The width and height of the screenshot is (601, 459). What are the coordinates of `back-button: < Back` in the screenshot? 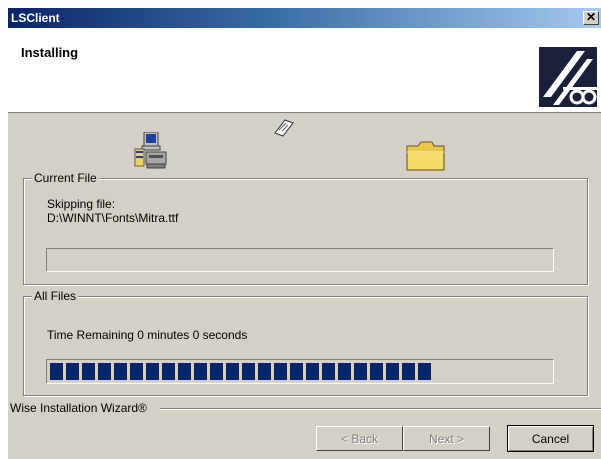 It's located at (359, 438).